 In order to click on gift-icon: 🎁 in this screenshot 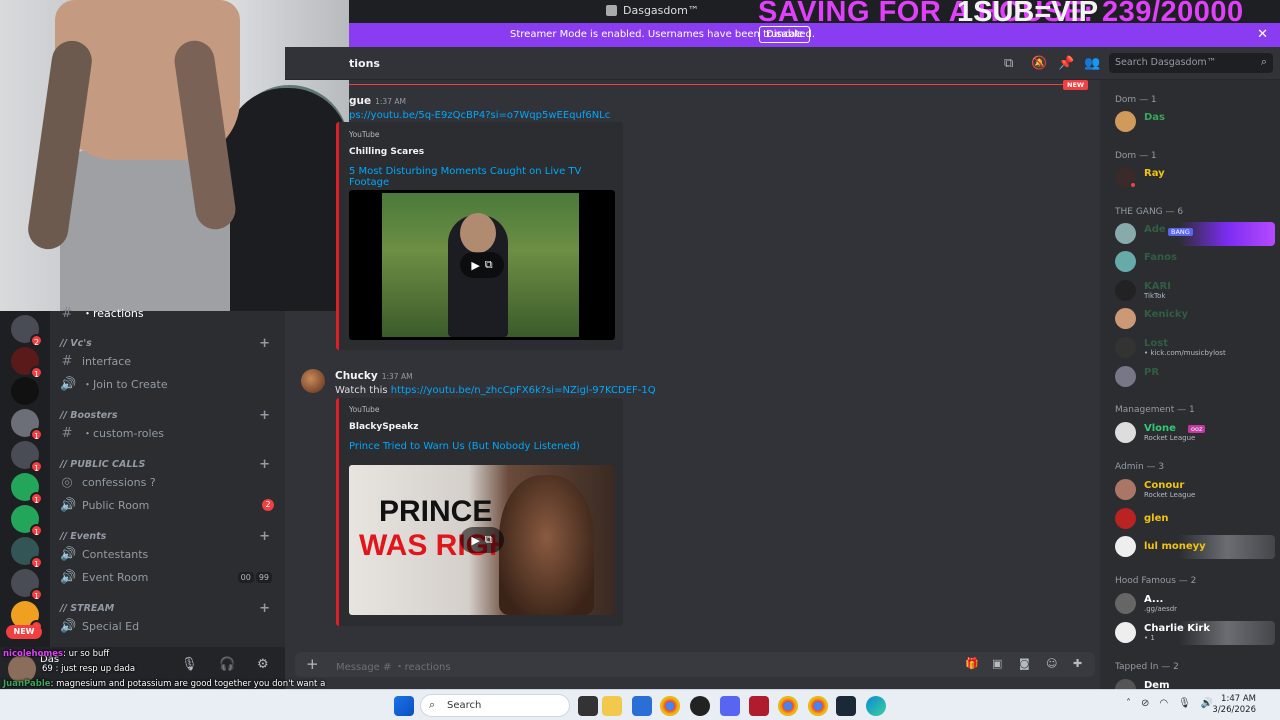, I will do `click(972, 663)`.